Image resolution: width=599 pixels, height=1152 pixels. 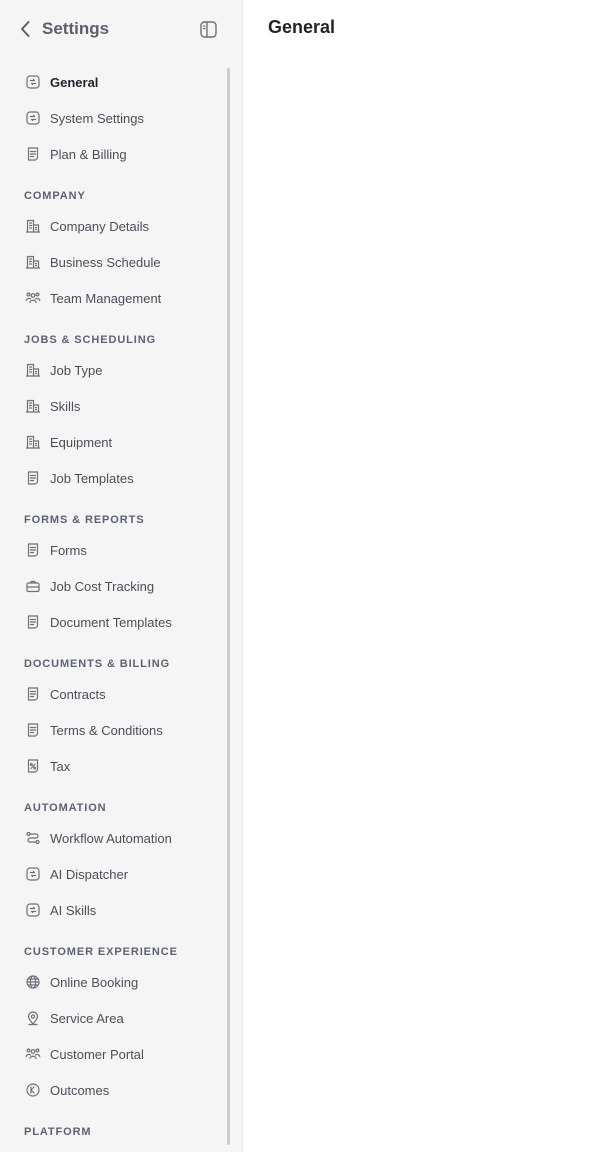 I want to click on section-header-documents-and-billing: DOCUMENTS & BILLING, so click(x=97, y=664).